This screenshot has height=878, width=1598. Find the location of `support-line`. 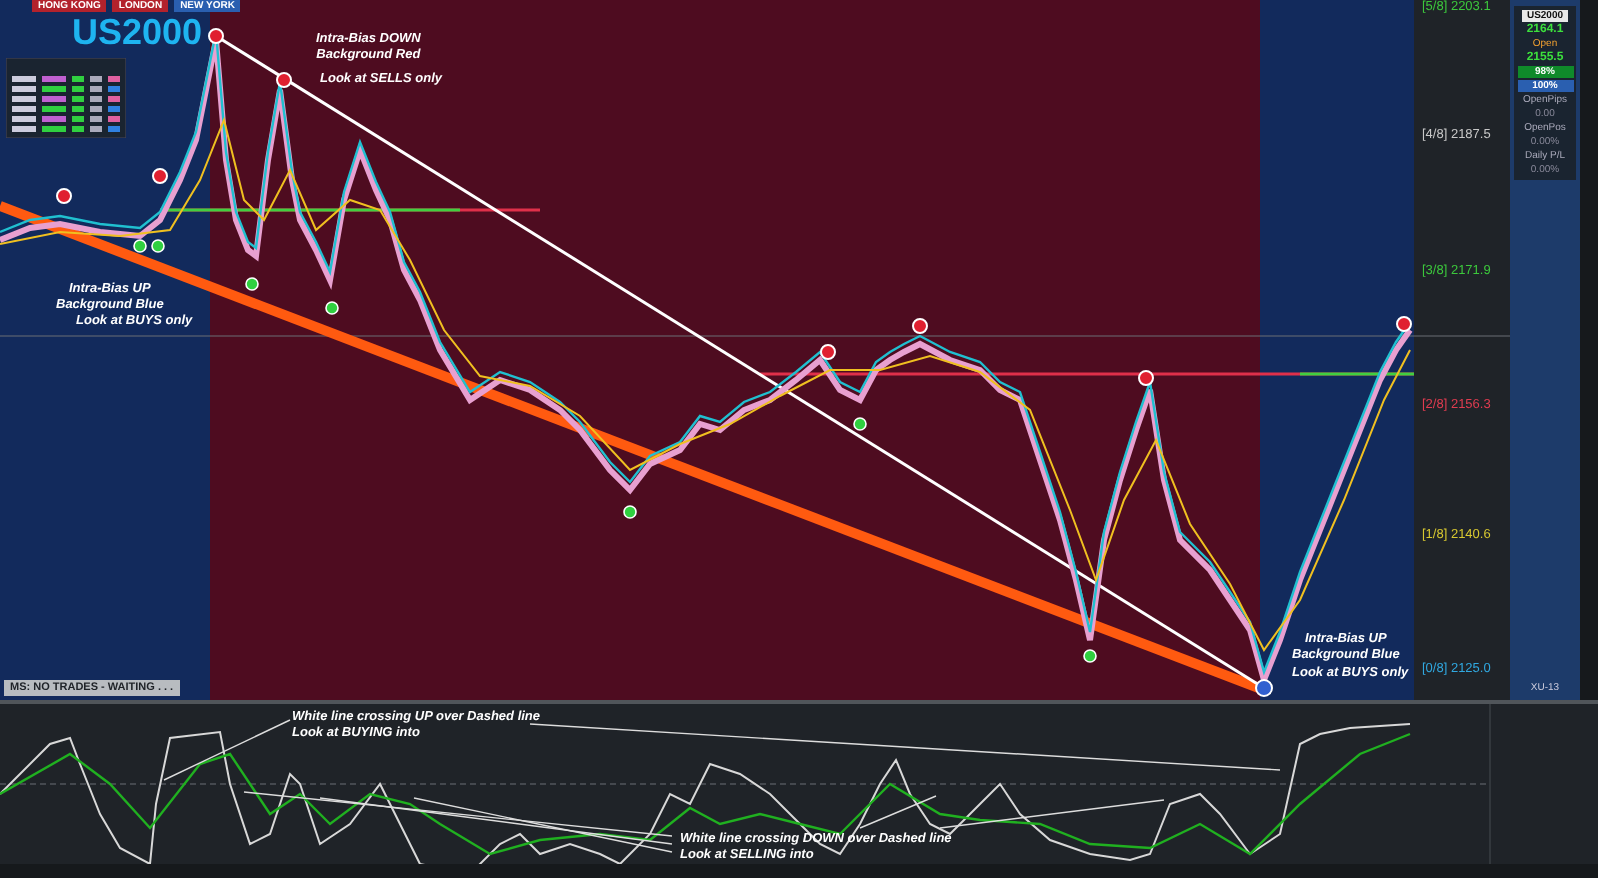

support-line is located at coordinates (1357, 374).